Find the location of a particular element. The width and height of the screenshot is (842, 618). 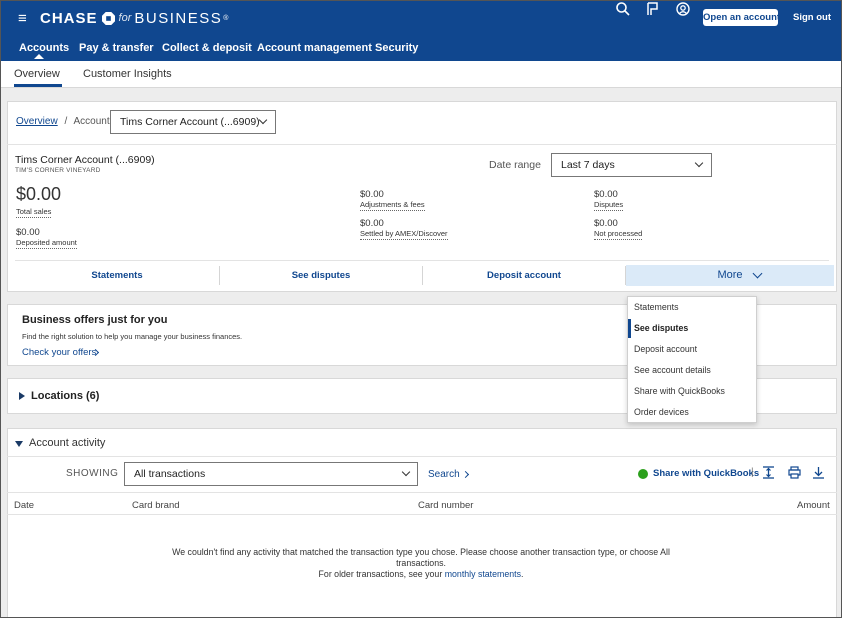

breadcrumb: Overview / Account is located at coordinates (63, 121).